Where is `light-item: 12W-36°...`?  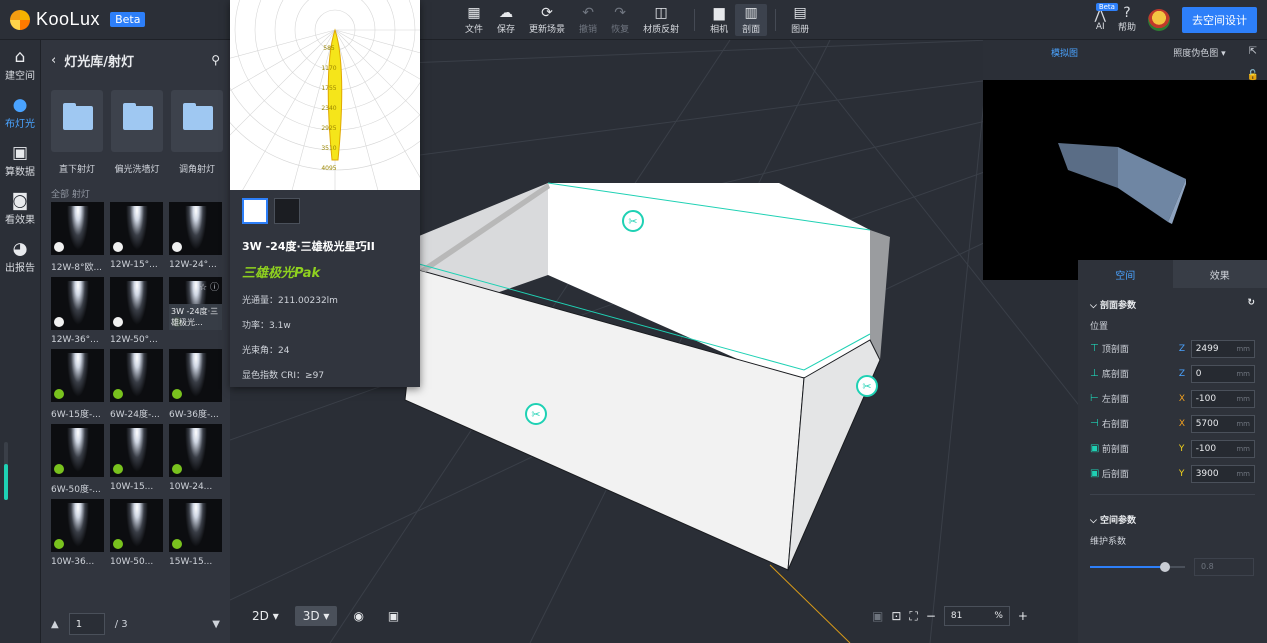 light-item: 12W-36°... is located at coordinates (77, 311).